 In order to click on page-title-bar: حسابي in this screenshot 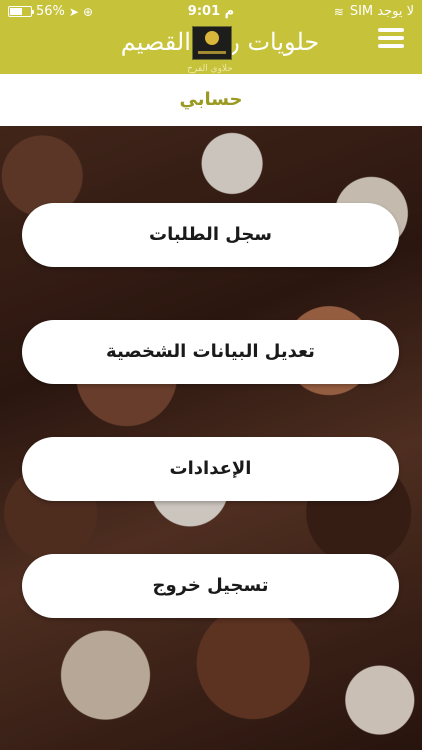, I will do `click(211, 100)`.